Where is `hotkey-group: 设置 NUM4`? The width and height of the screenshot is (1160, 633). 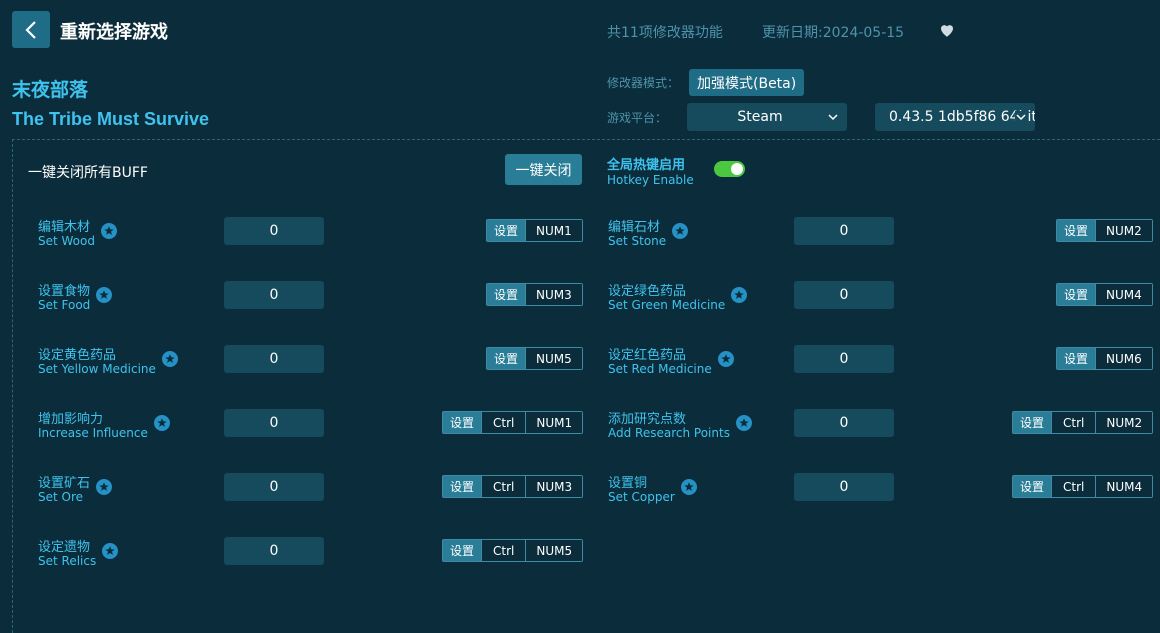
hotkey-group: 设置 NUM4 is located at coordinates (1104, 294).